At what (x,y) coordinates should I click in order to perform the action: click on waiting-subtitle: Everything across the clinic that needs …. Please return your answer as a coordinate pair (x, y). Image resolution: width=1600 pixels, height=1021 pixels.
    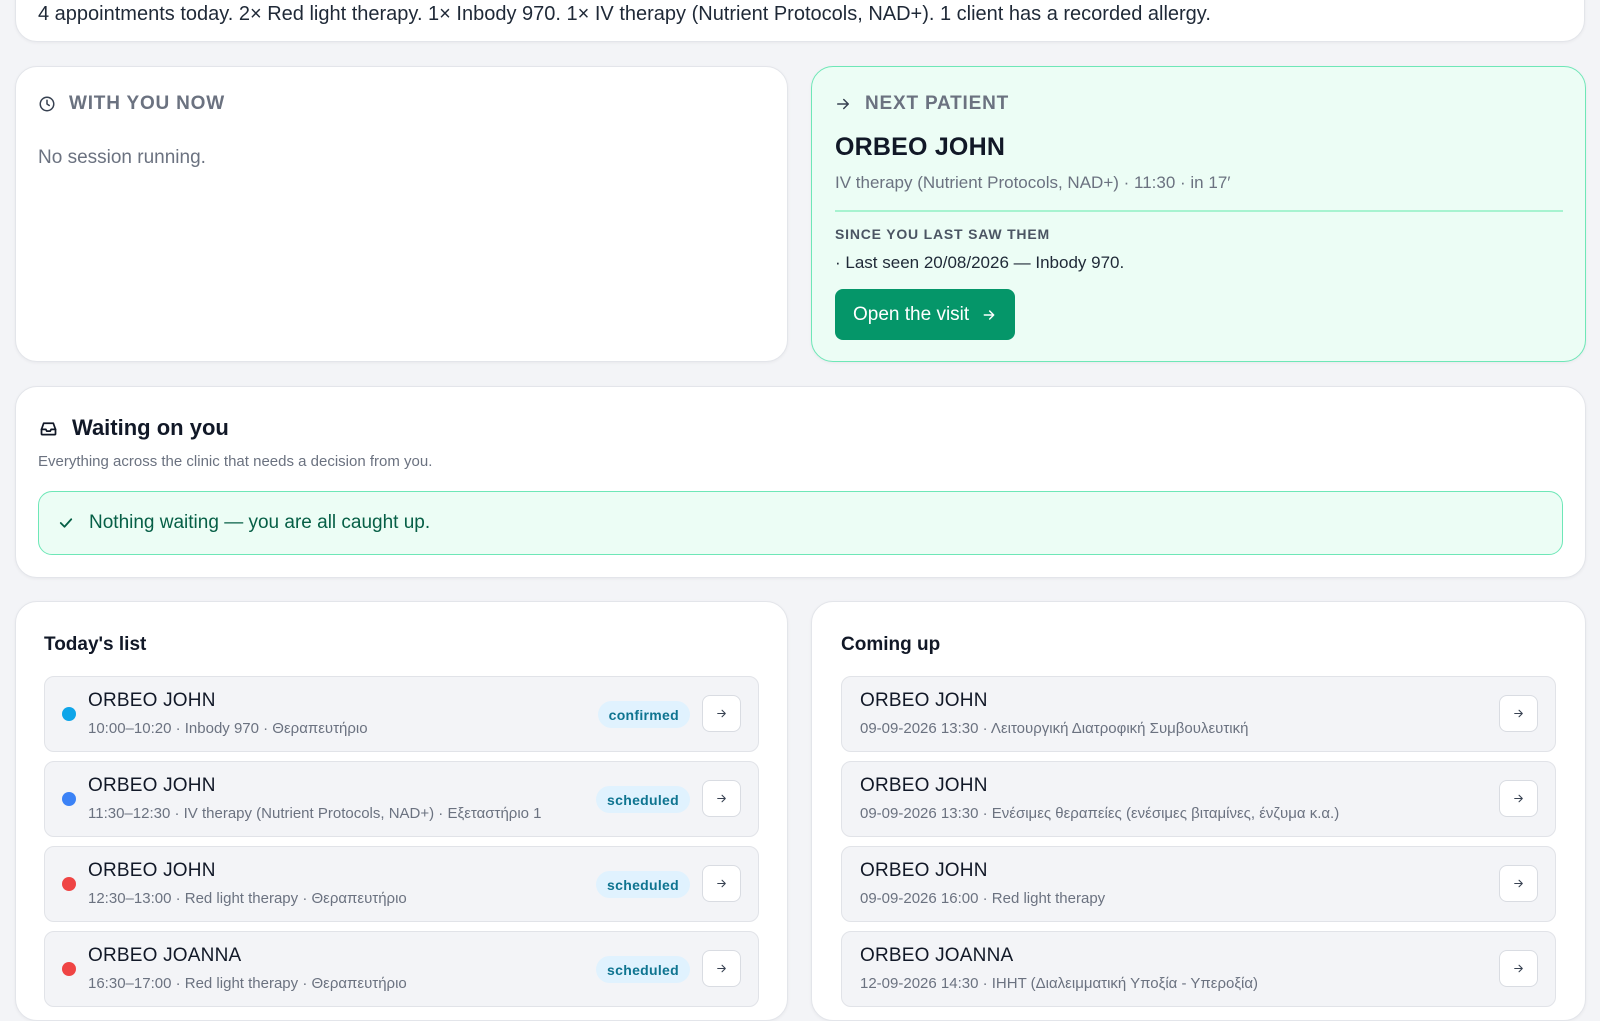
    Looking at the image, I should click on (235, 461).